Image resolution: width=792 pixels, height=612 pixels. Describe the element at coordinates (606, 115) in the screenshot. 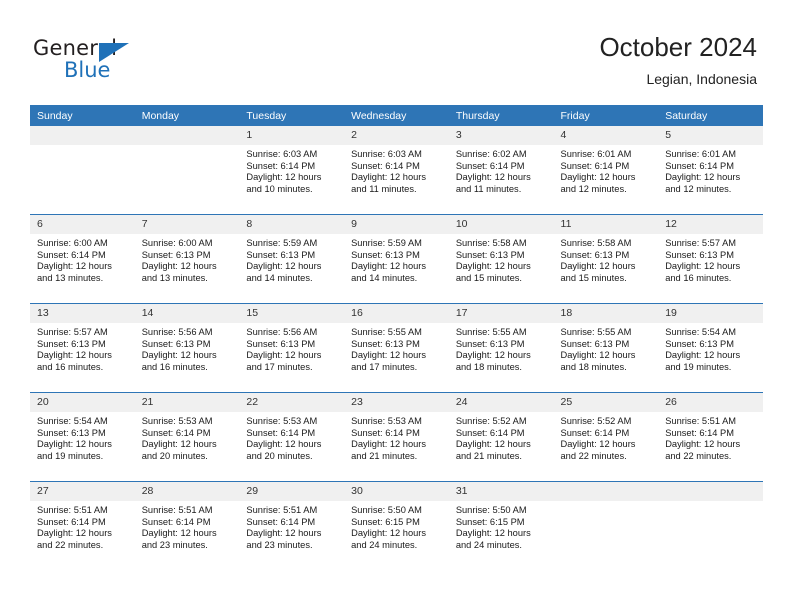

I see `weekday-header-friday: Friday` at that location.